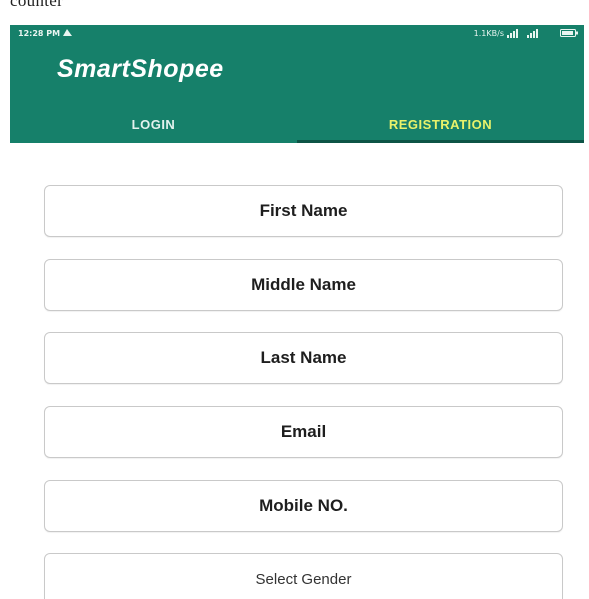  Describe the element at coordinates (153, 124) in the screenshot. I see `tab-login: LOGIN` at that location.